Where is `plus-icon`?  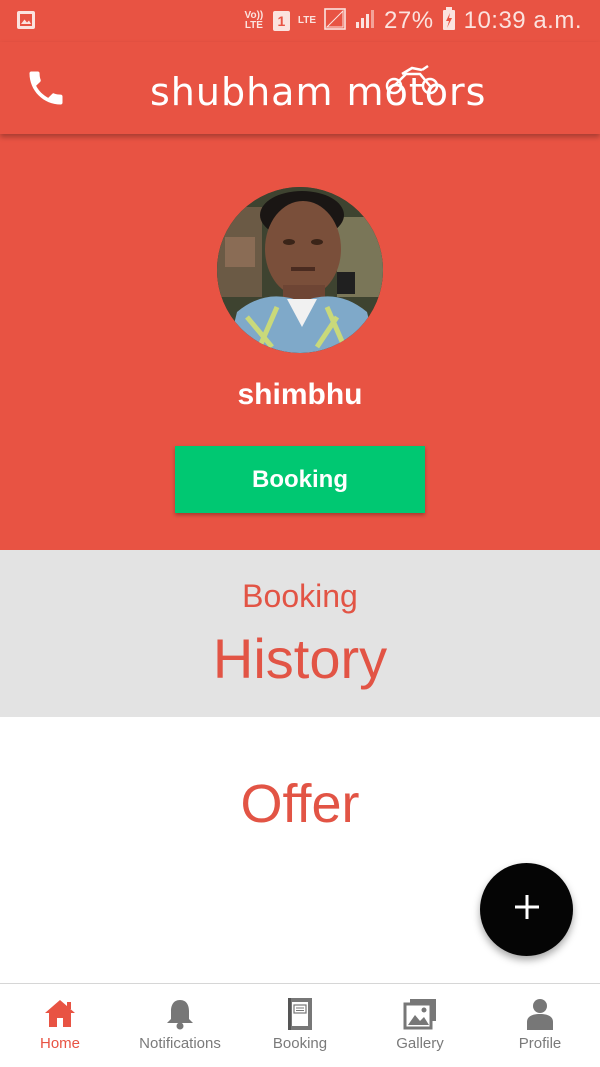 plus-icon is located at coordinates (527, 909).